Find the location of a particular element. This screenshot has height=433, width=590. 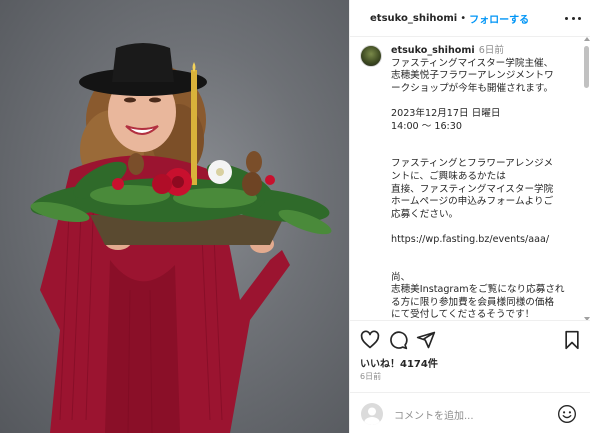

caption-line: 応募ください。 is located at coordinates (425, 214).